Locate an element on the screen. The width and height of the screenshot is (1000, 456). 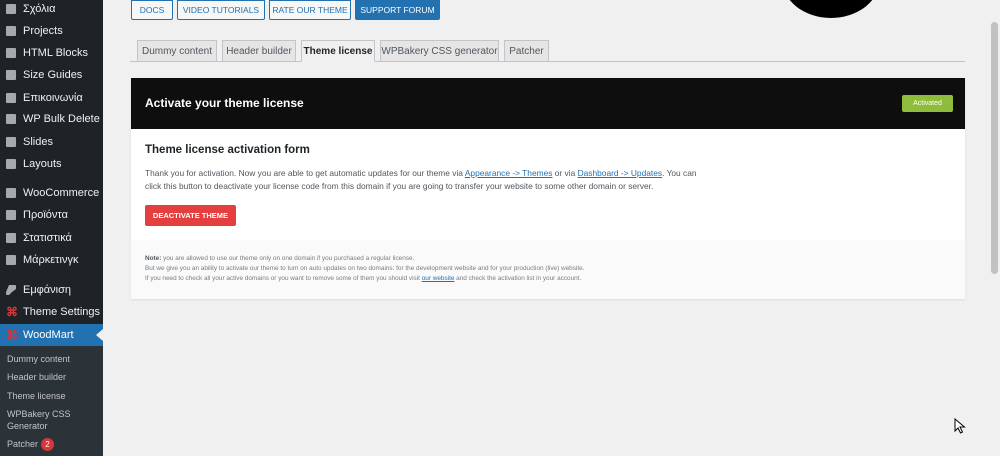
our-website-link: our website is located at coordinates (438, 278).